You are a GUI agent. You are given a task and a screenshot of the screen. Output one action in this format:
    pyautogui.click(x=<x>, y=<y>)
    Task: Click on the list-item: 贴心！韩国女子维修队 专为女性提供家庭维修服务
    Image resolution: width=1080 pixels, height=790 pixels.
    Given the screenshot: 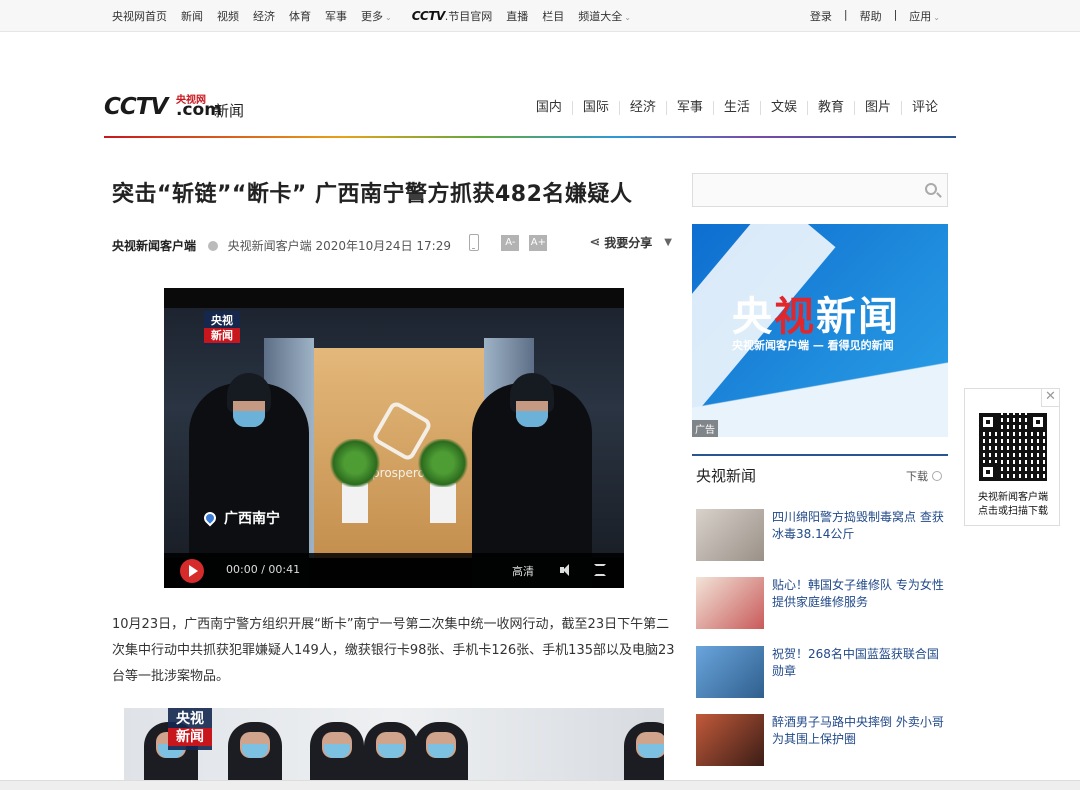 What is the action you would take?
    pyautogui.click(x=822, y=603)
    